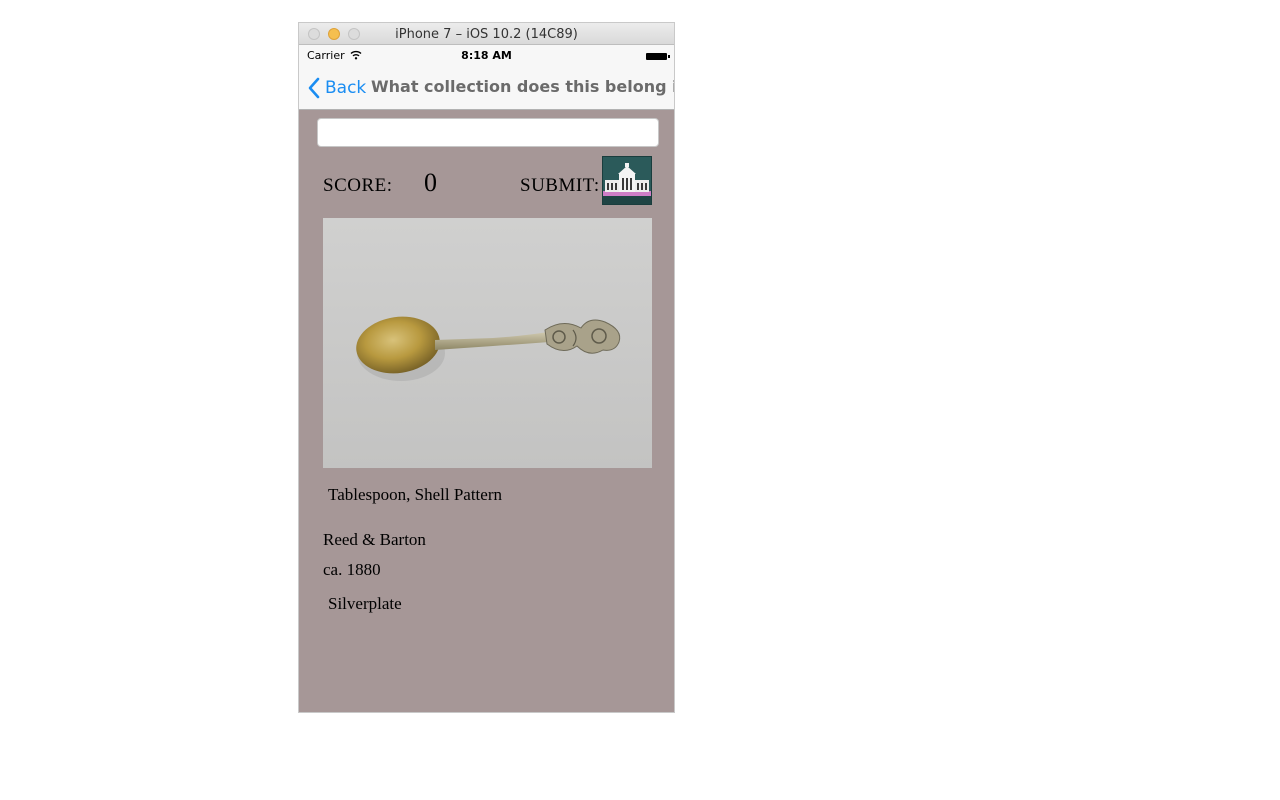  I want to click on spoon-image, so click(488, 348).